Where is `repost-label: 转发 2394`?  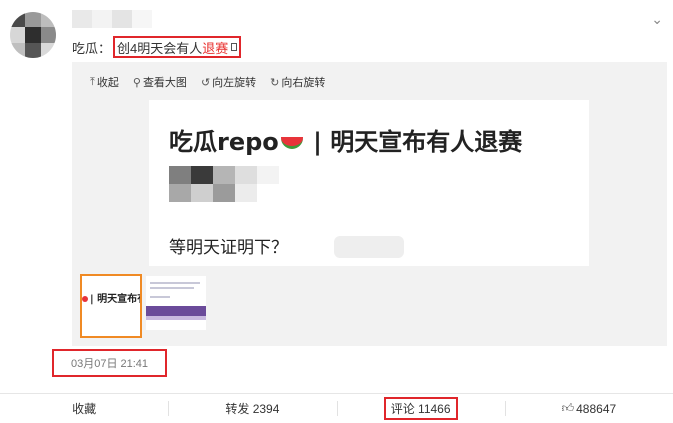
repost-label: 转发 2394 is located at coordinates (252, 409).